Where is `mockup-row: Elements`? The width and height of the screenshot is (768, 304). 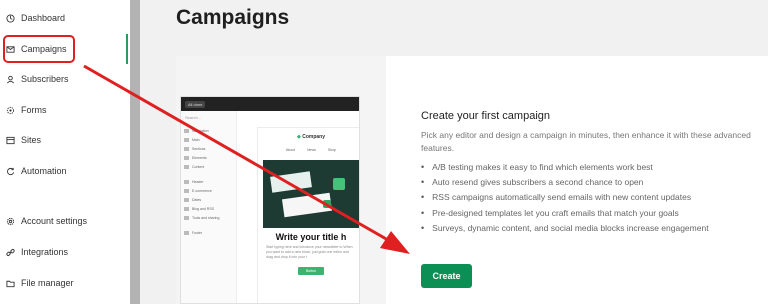 mockup-row: Elements is located at coordinates (208, 157).